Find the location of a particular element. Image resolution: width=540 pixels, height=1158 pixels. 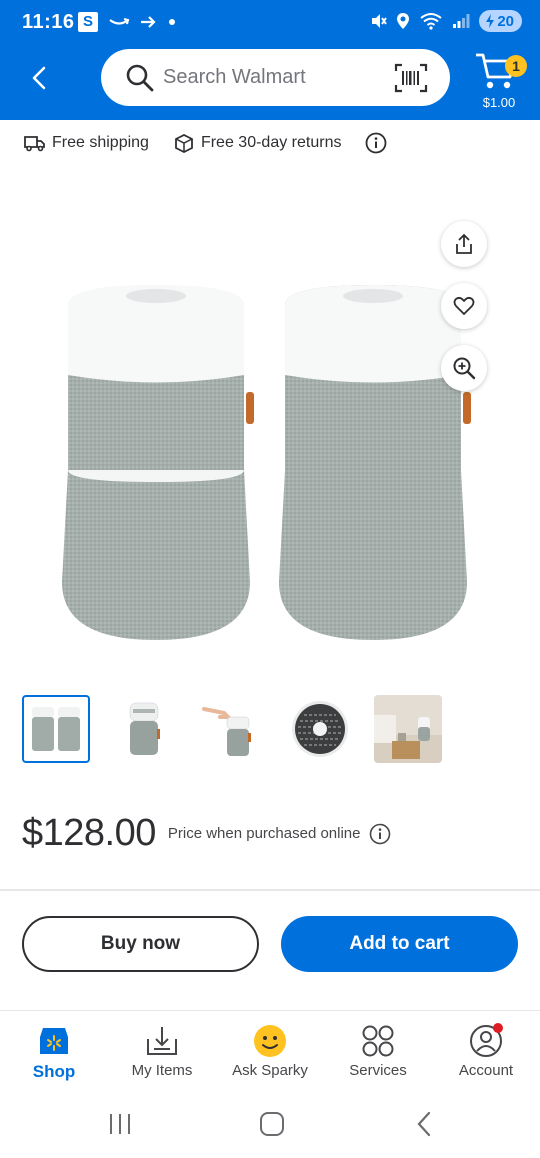

chevron-left-icon is located at coordinates (39, 78).